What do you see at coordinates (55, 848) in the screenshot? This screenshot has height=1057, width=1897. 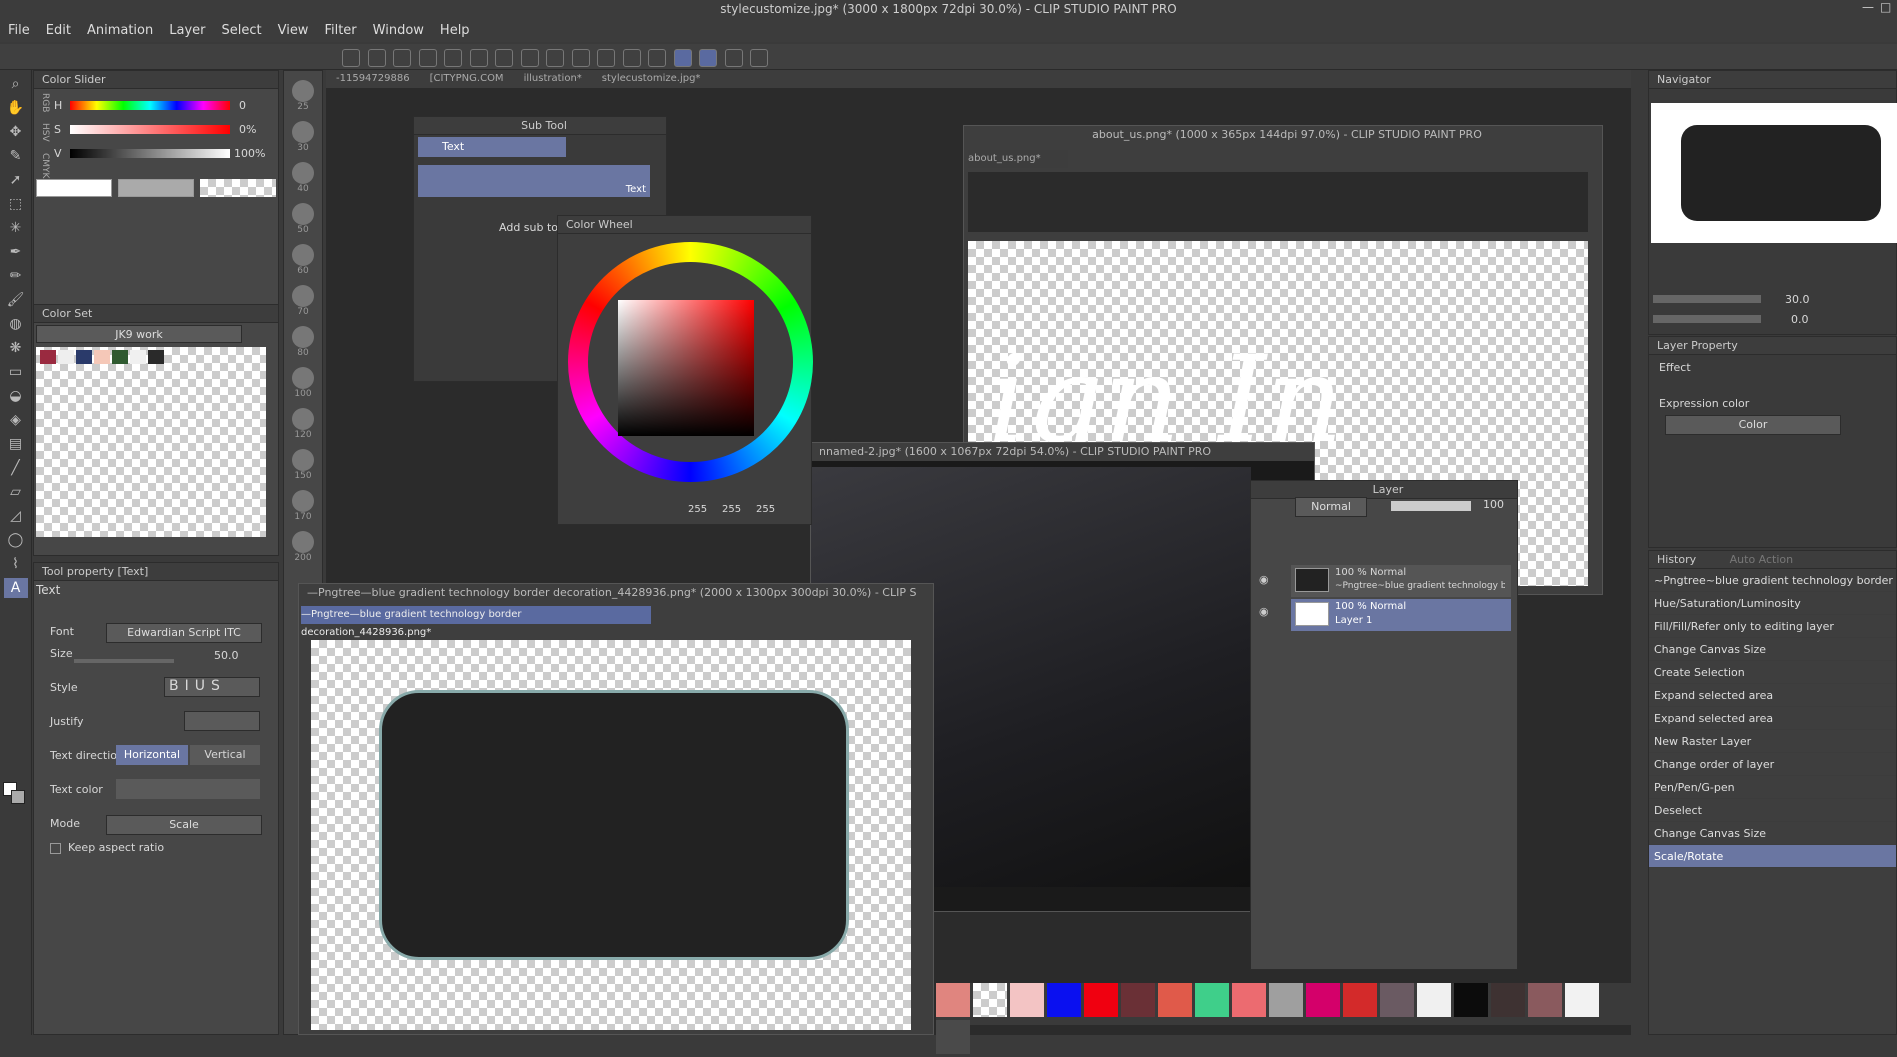 I see `keep-aspect-checkbox` at bounding box center [55, 848].